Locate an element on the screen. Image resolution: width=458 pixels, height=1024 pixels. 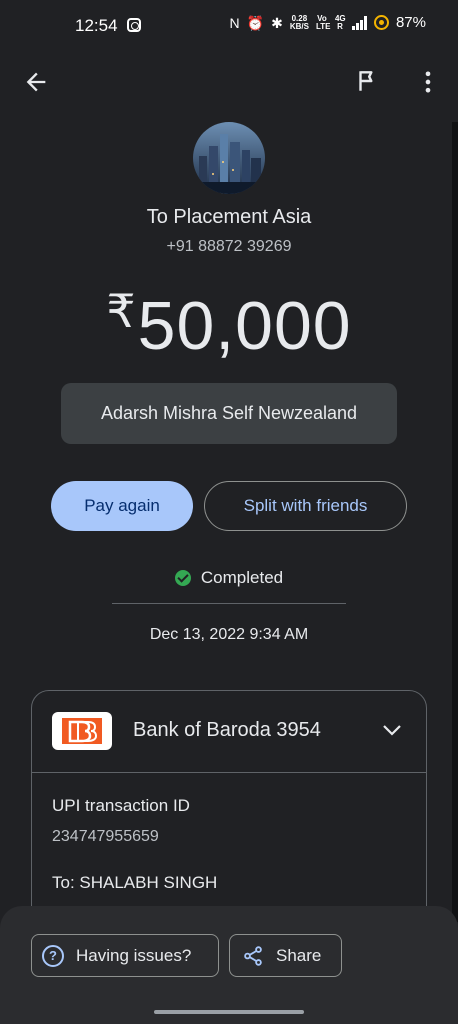
status-text: Completed is located at coordinates (242, 577).